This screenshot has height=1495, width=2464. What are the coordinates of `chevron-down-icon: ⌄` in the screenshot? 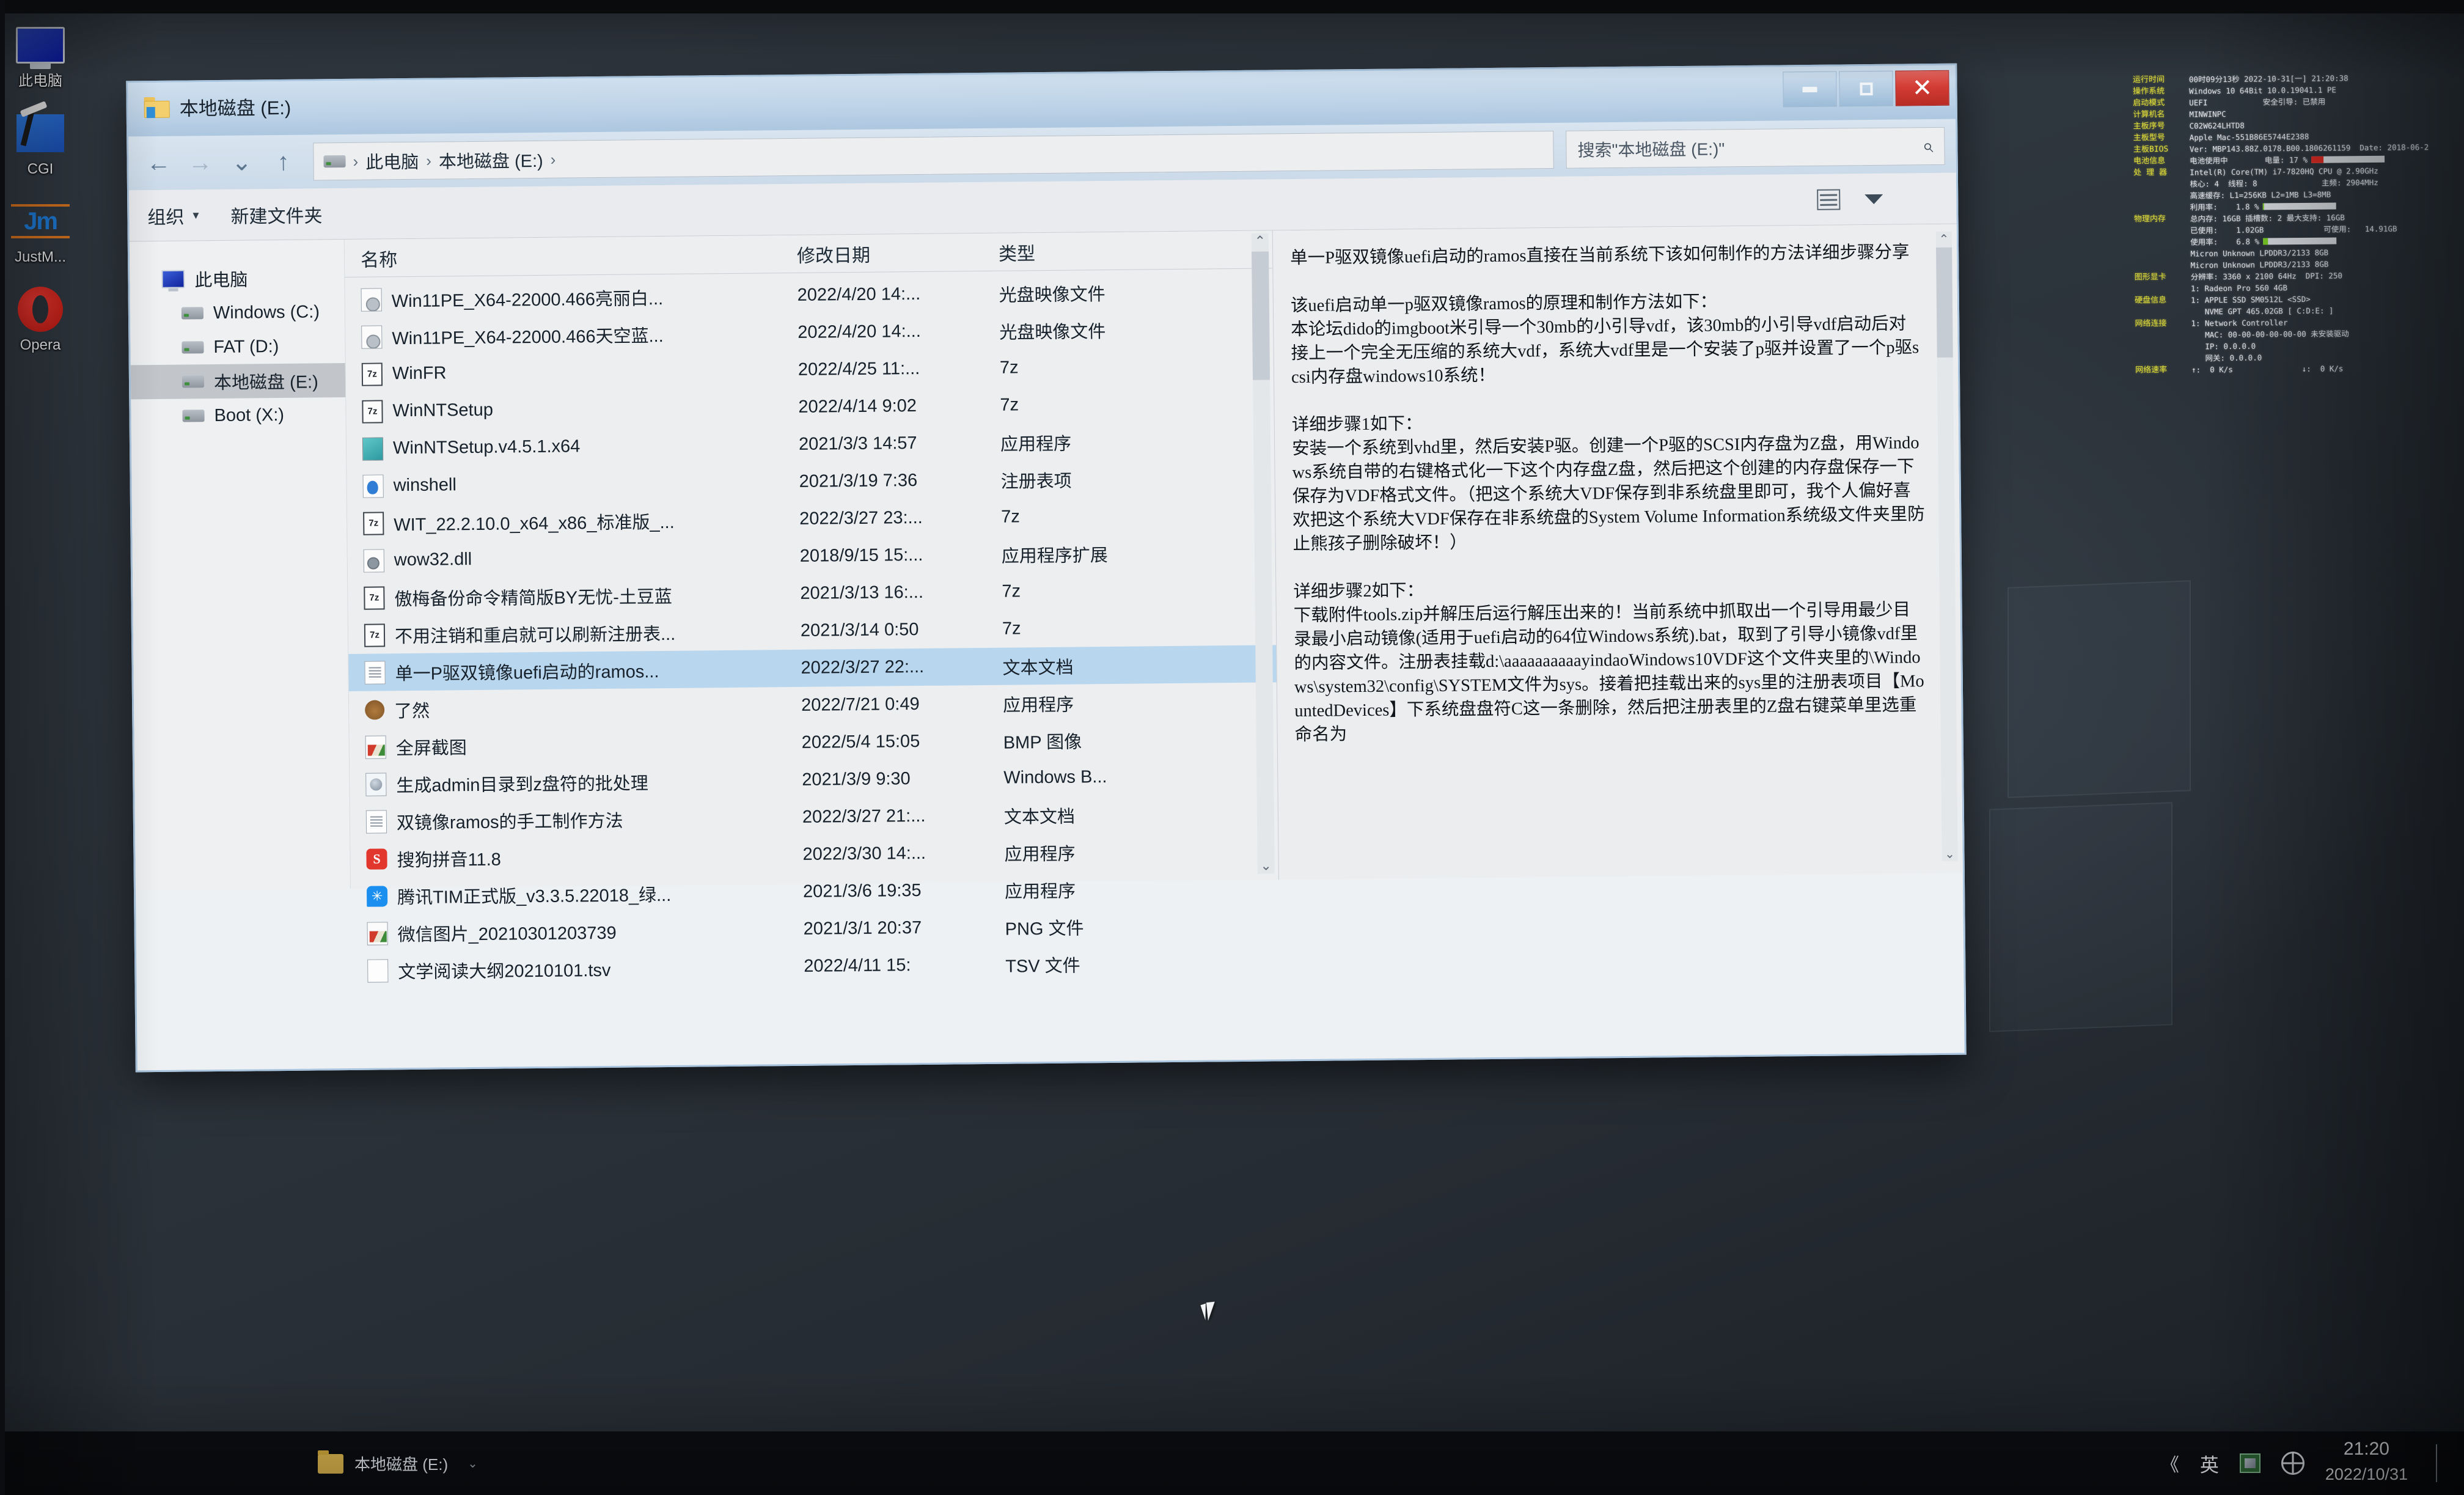 It's located at (473, 1463).